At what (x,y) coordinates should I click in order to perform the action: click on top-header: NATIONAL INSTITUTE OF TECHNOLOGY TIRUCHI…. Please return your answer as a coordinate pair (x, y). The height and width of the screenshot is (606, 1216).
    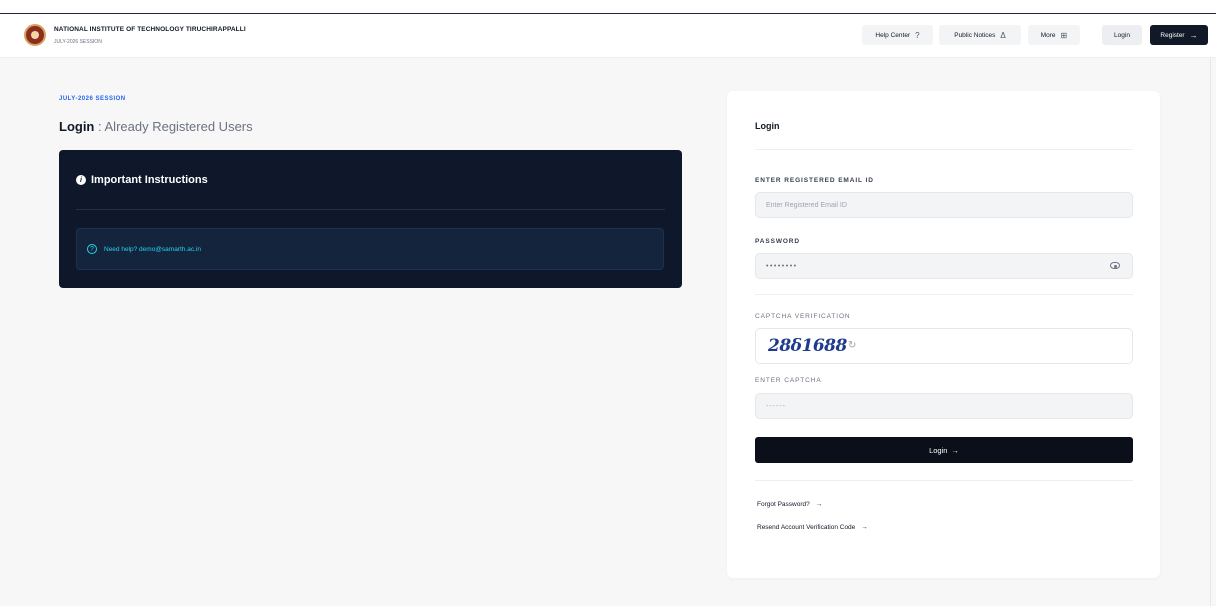
    Looking at the image, I should click on (608, 36).